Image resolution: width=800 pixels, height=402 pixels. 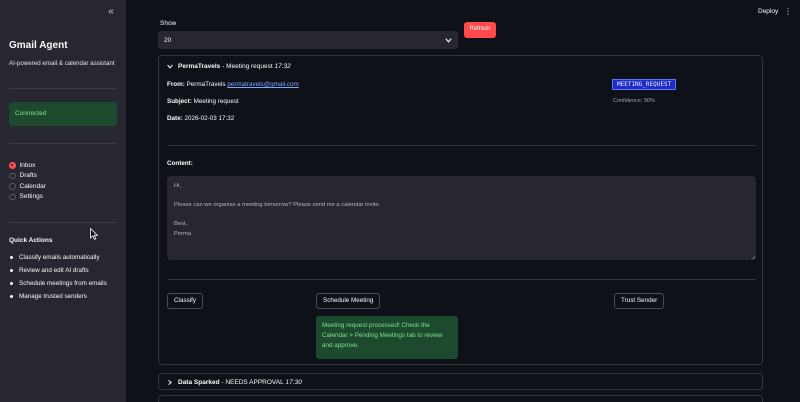 What do you see at coordinates (12, 165) in the screenshot?
I see `radio-selected-icon` at bounding box center [12, 165].